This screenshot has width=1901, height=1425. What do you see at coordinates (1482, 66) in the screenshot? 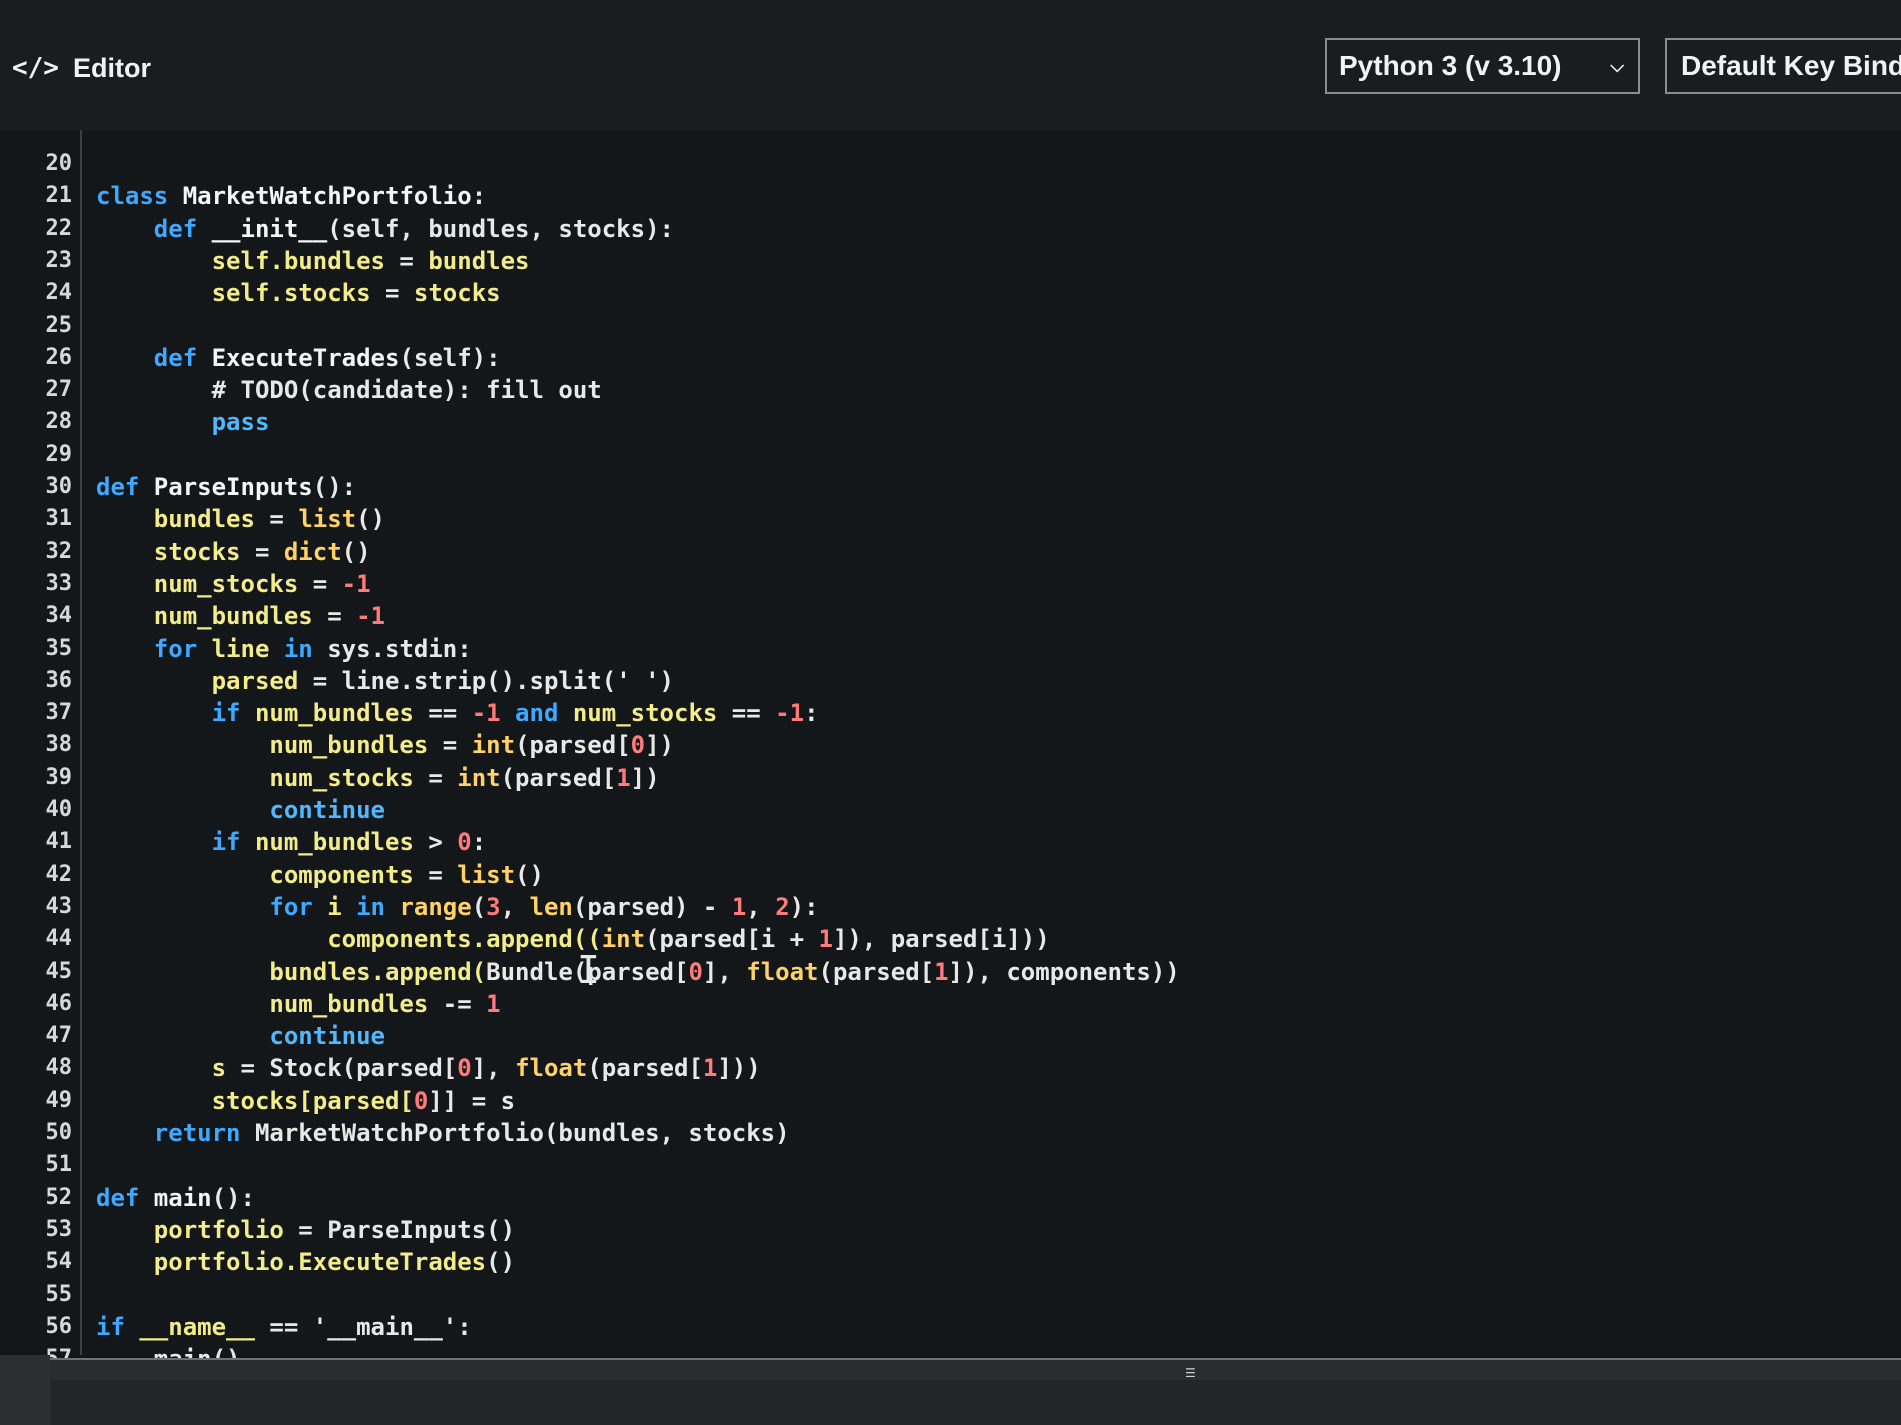
I see `language-select: Python 3 (v 3.10) ⌵` at bounding box center [1482, 66].